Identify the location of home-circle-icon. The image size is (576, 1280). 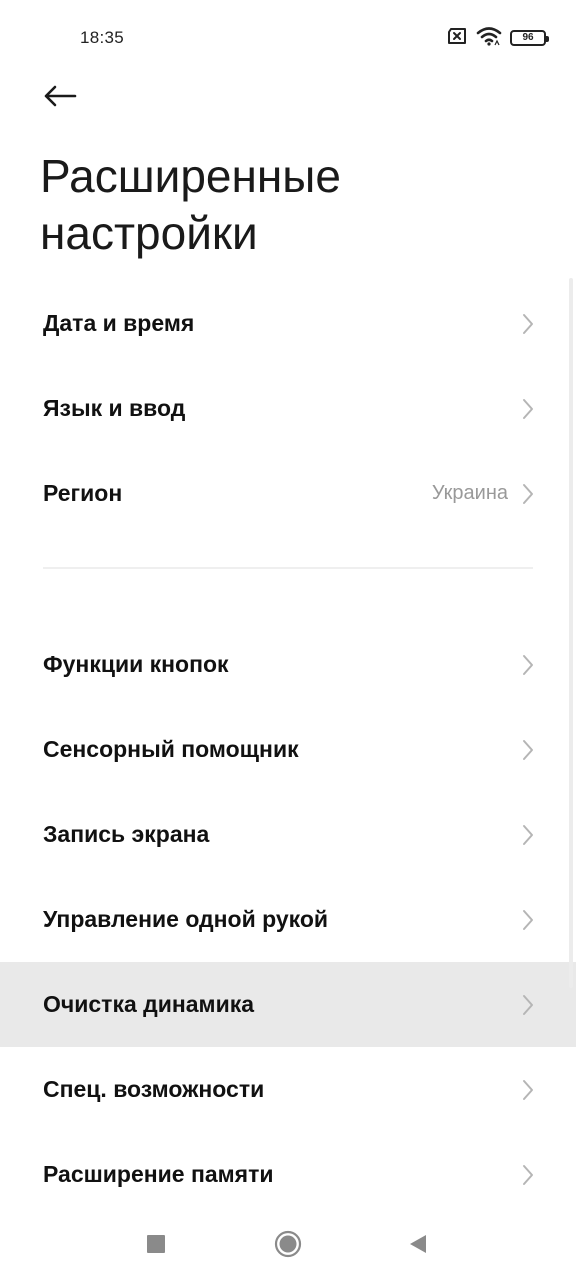
(288, 1246).